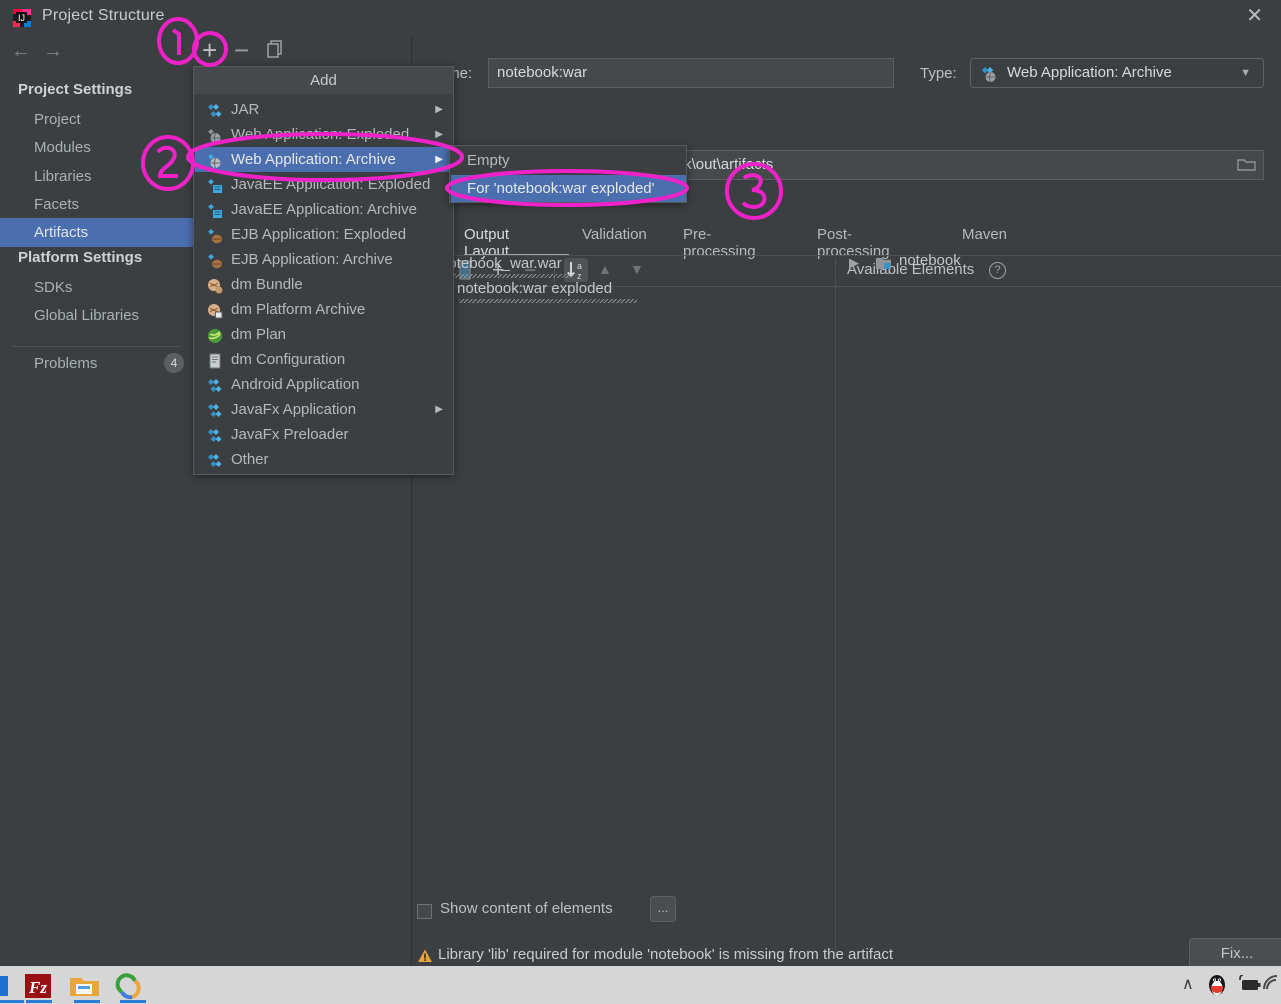 This screenshot has width=1281, height=1004. I want to click on artifact-type-combo: Web Application: Archive ▼, so click(1117, 73).